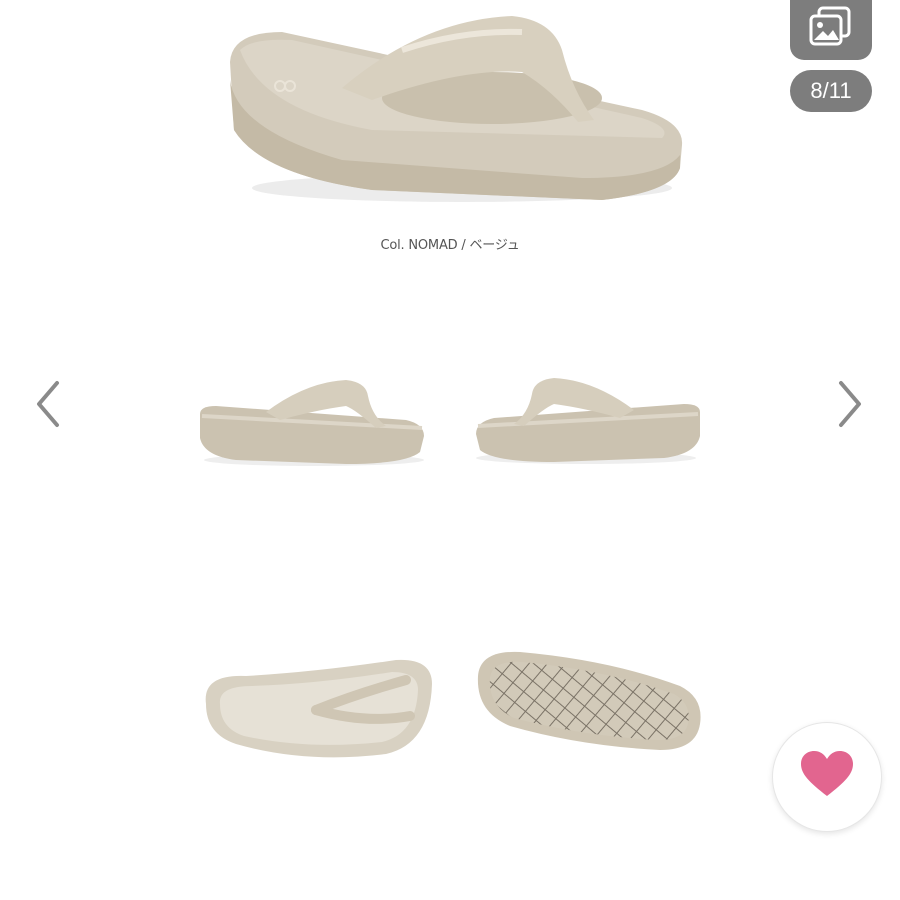 This screenshot has width=900, height=900. I want to click on gallery-icon, so click(831, 28).